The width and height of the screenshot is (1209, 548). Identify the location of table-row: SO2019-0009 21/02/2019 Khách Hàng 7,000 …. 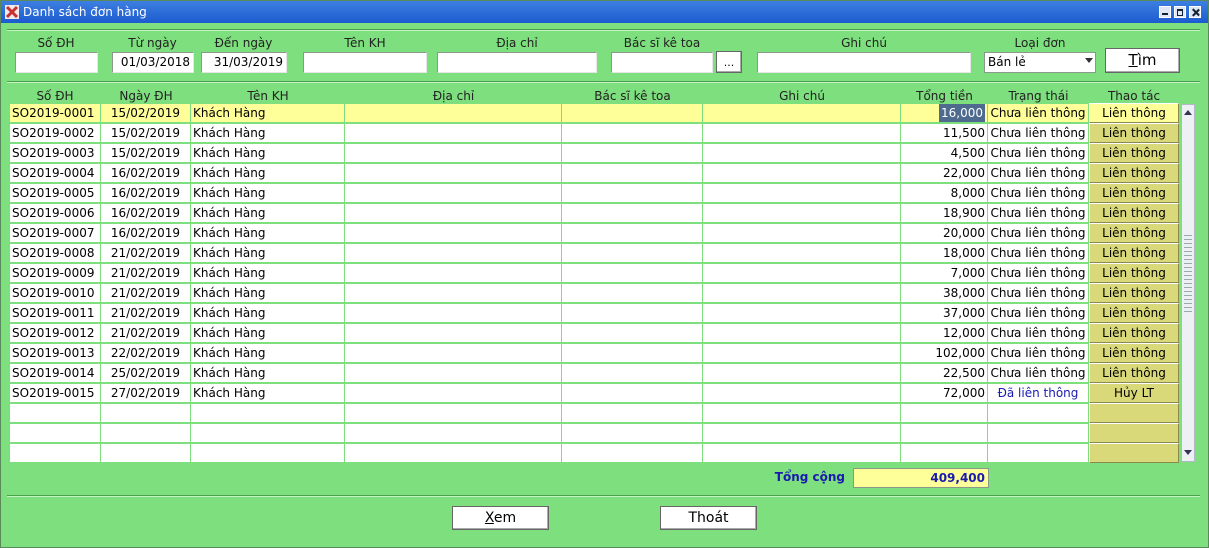
(594, 273).